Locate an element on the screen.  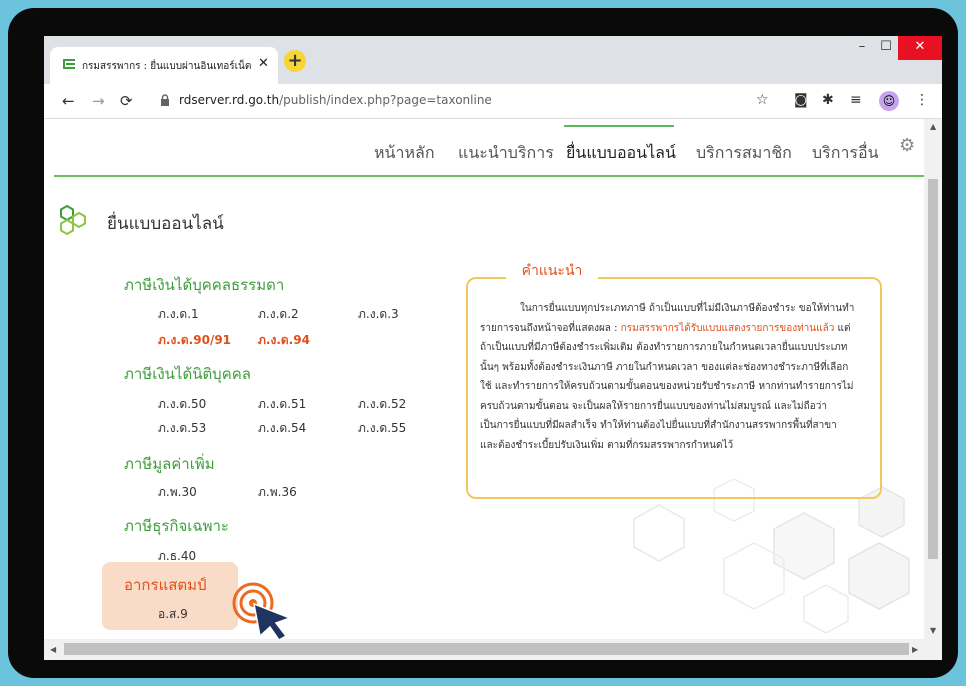
advice-highlight: กรมสรรพากรได้รับแบบแสดงรายการของท่านแล้ว is located at coordinates (727, 328).